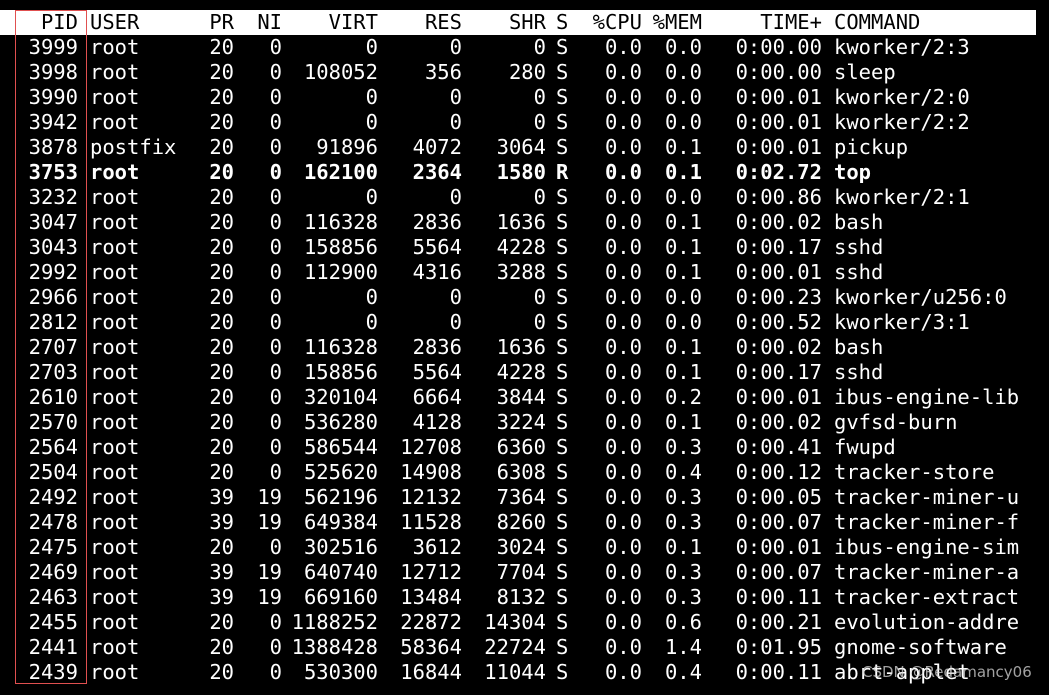  What do you see at coordinates (521, 222) in the screenshot?
I see `cell-shr: 1636` at bounding box center [521, 222].